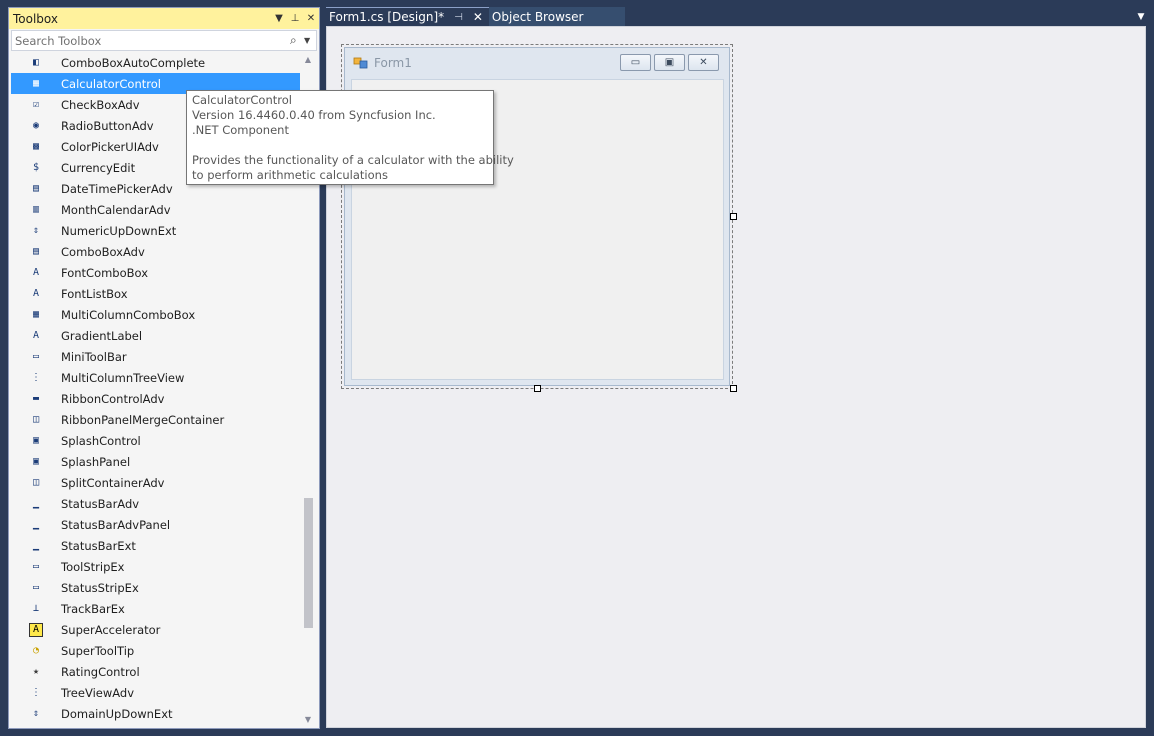 The image size is (1154, 736). What do you see at coordinates (295, 18) in the screenshot?
I see `pin-icon: ⊥` at bounding box center [295, 18].